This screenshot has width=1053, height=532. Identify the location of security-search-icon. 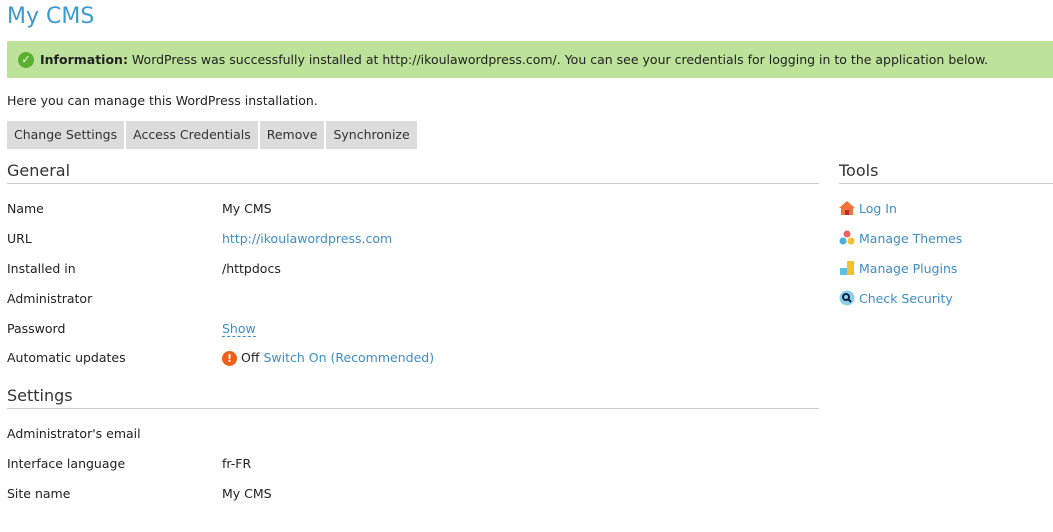
(847, 298).